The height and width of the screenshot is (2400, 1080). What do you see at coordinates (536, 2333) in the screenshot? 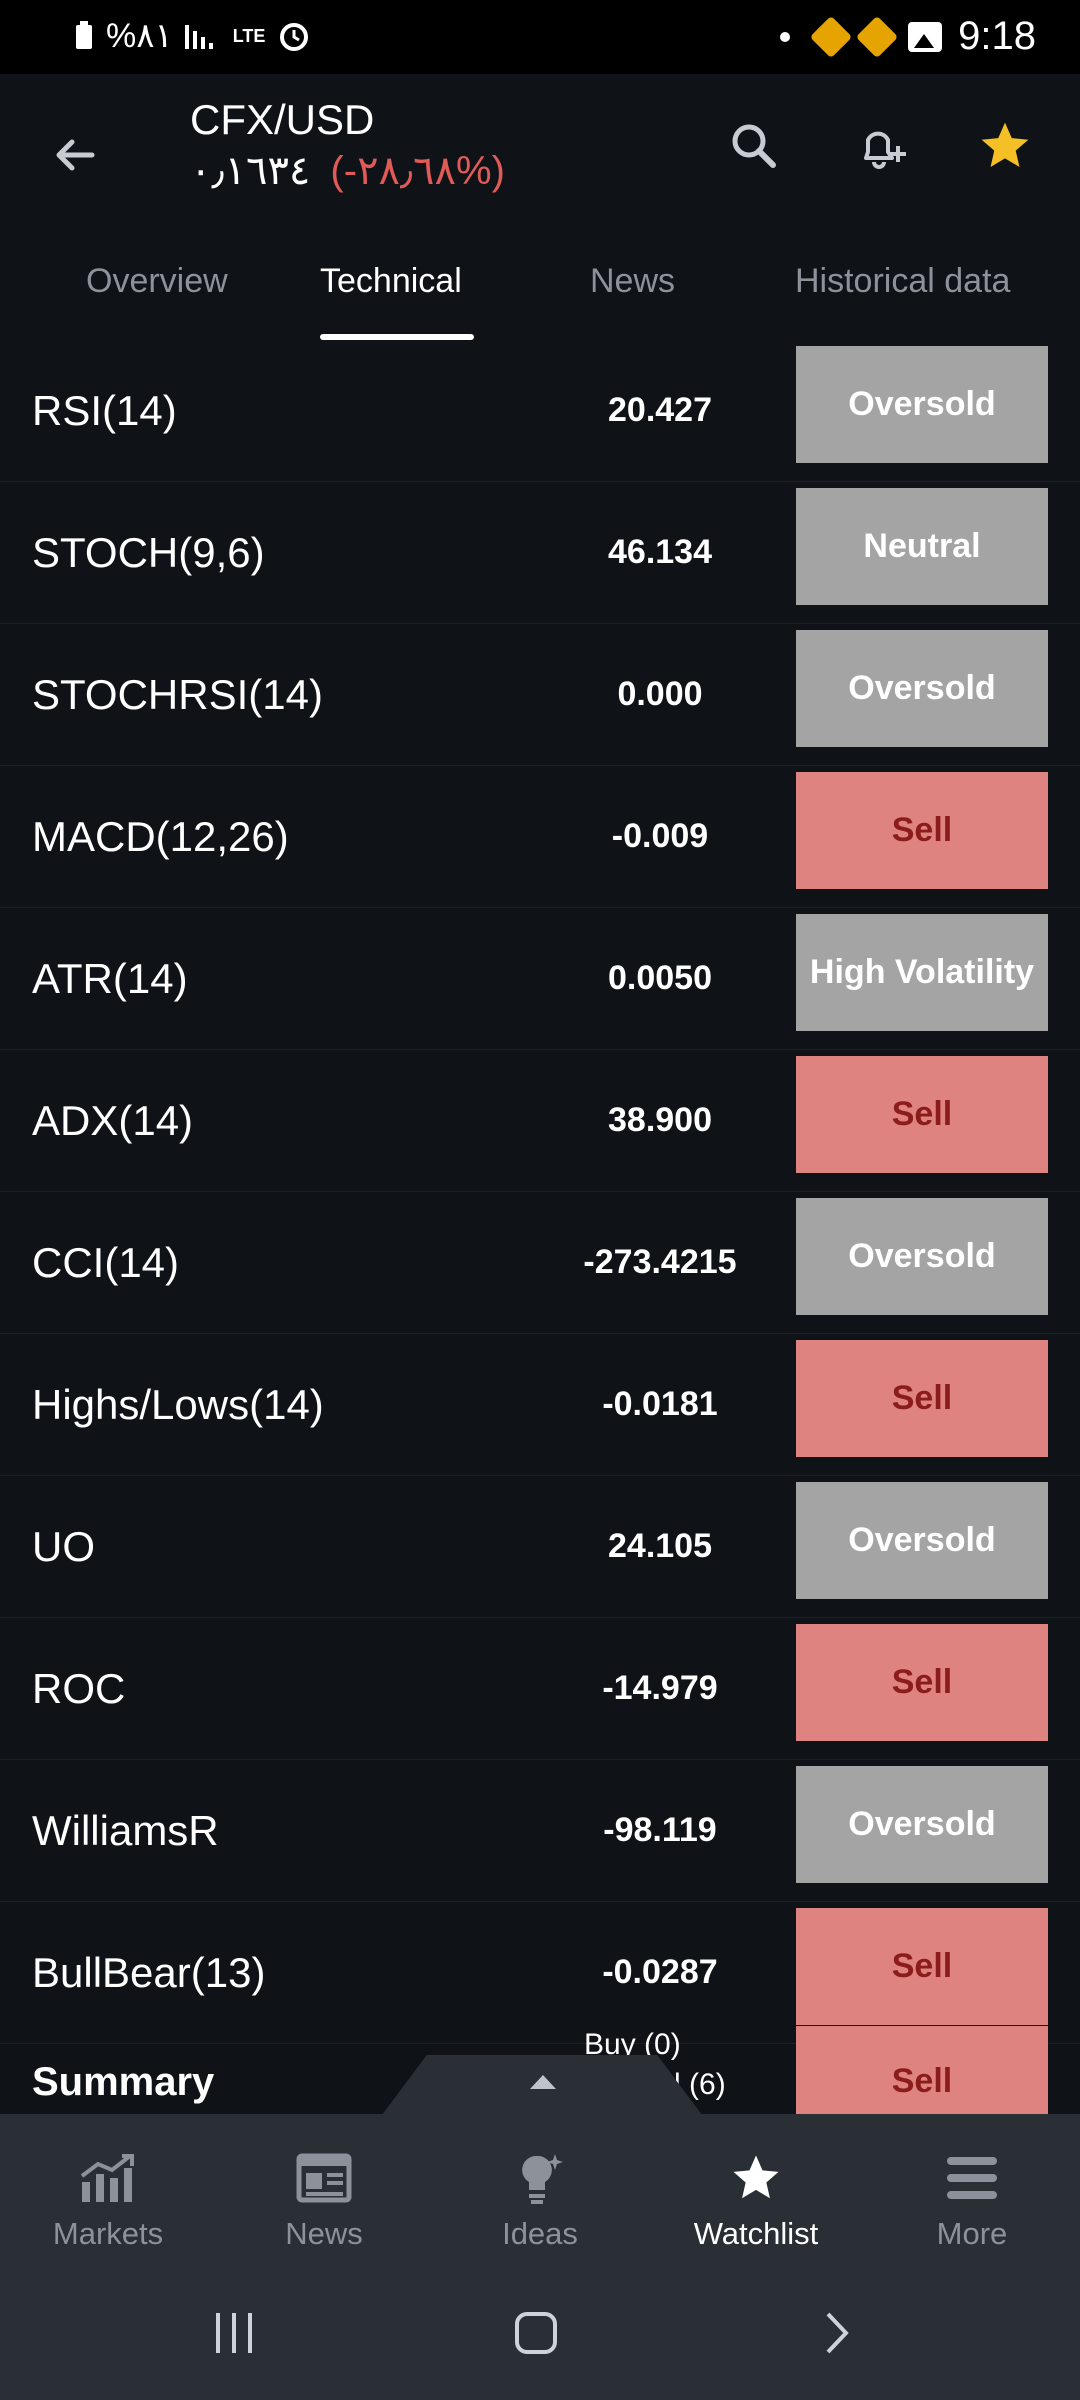
I see `home-icon` at bounding box center [536, 2333].